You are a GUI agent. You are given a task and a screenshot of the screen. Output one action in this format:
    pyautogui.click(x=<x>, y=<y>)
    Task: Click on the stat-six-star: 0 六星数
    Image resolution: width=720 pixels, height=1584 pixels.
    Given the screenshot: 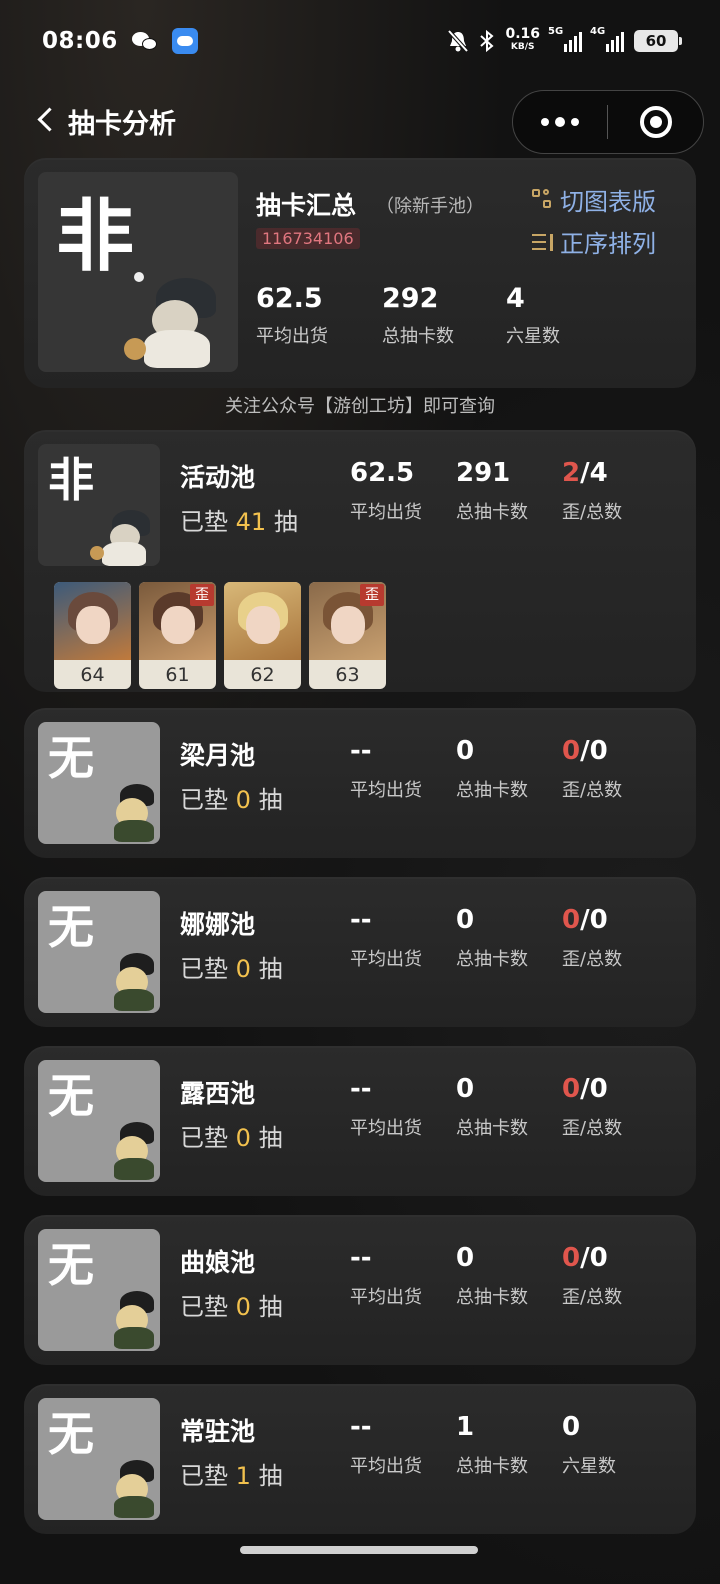 What is the action you would take?
    pyautogui.click(x=589, y=1445)
    